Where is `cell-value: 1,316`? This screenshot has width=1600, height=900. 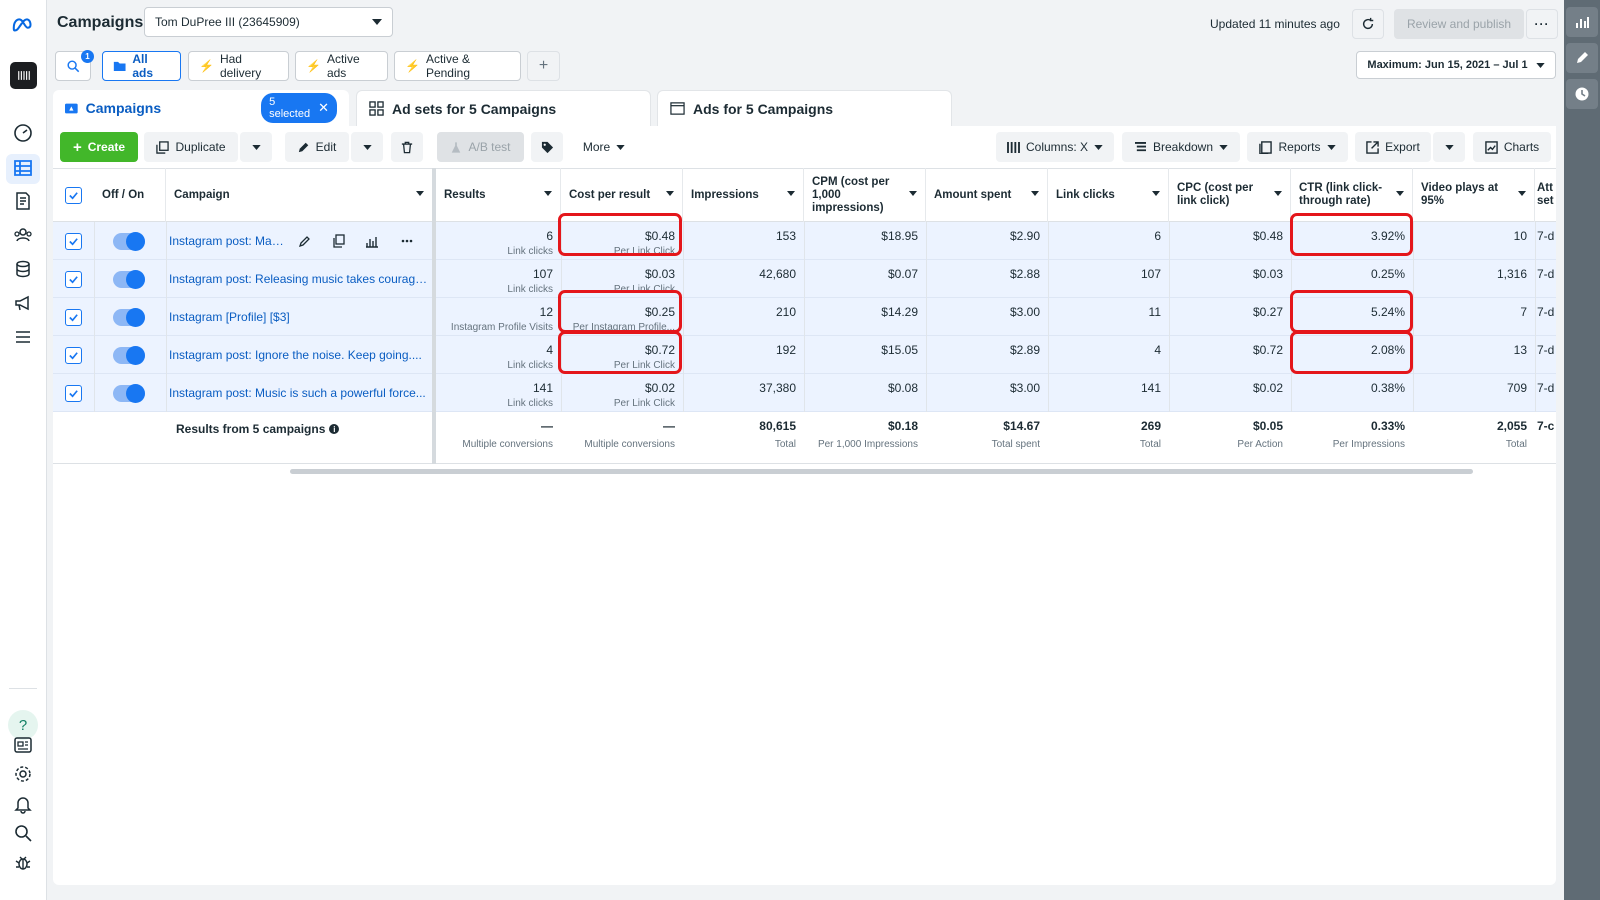 cell-value: 1,316 is located at coordinates (1511, 274).